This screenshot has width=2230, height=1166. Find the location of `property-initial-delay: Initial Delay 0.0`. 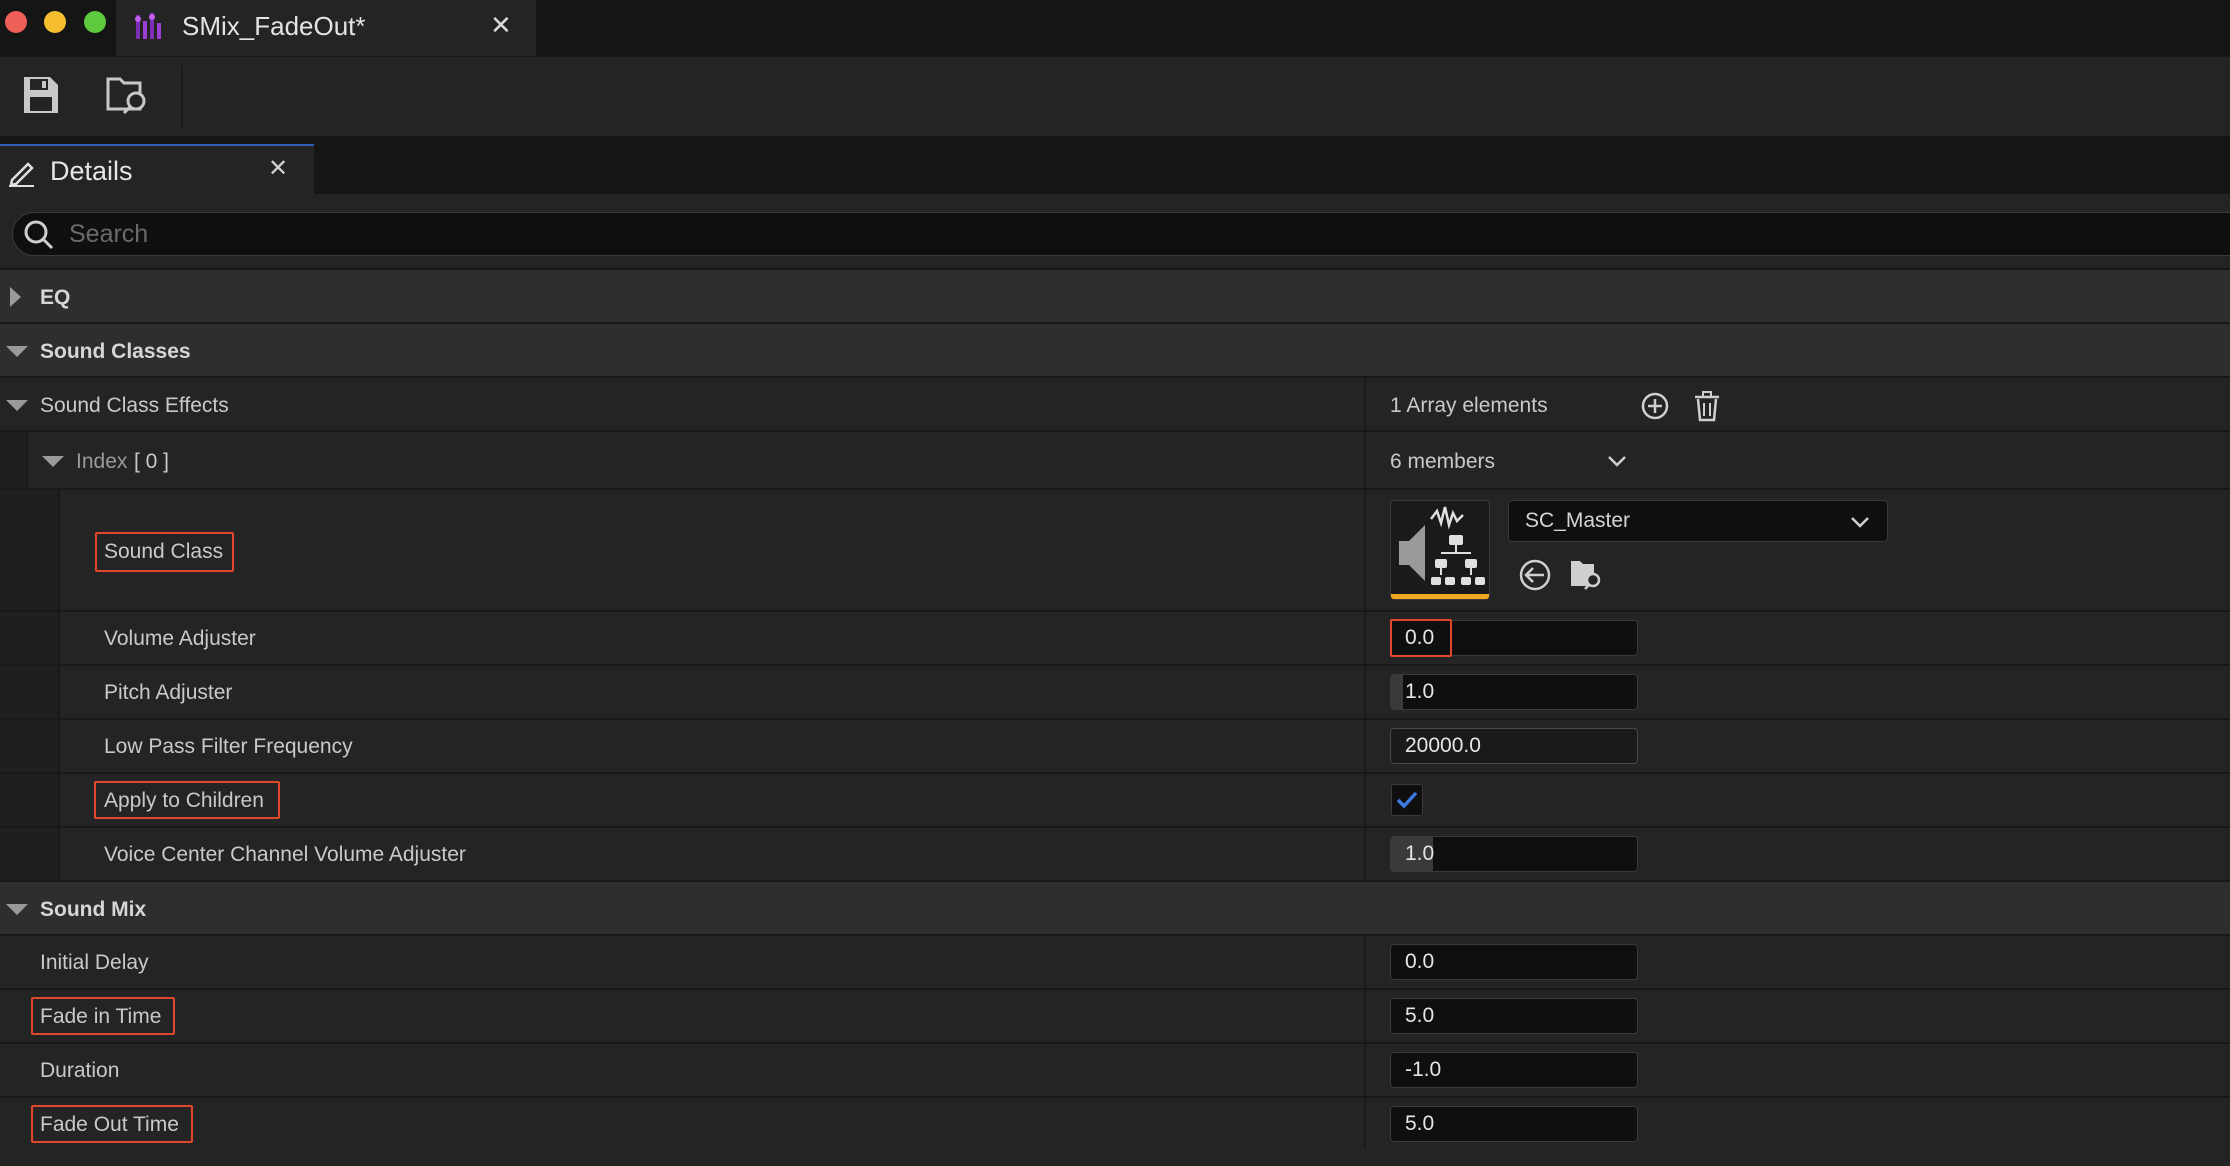

property-initial-delay: Initial Delay 0.0 is located at coordinates (1115, 961).